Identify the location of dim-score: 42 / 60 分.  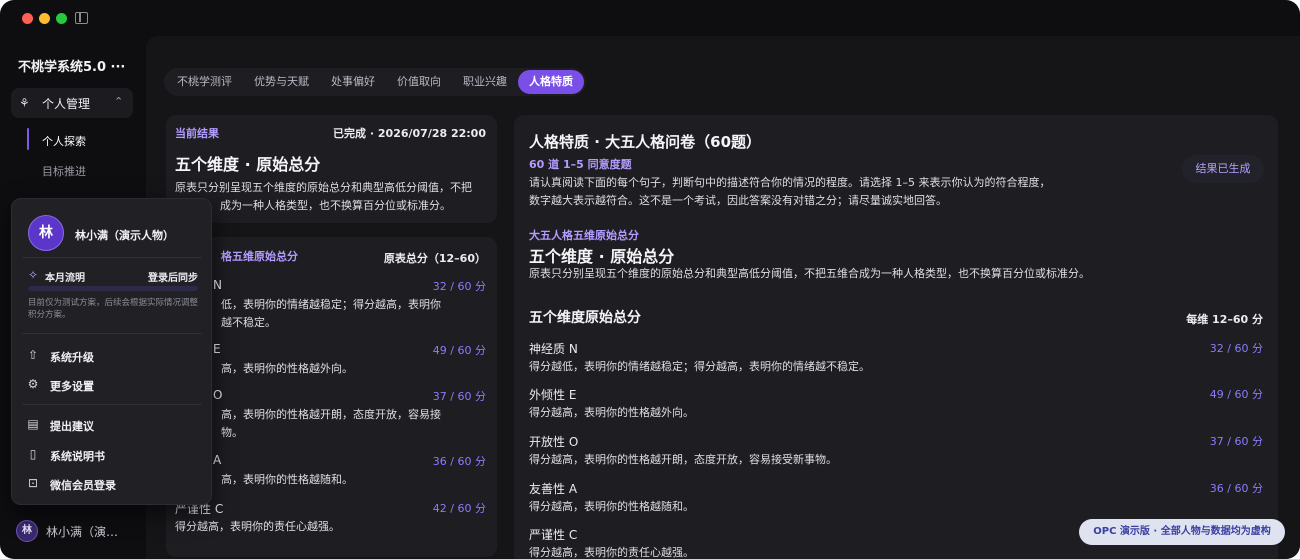
(459, 508).